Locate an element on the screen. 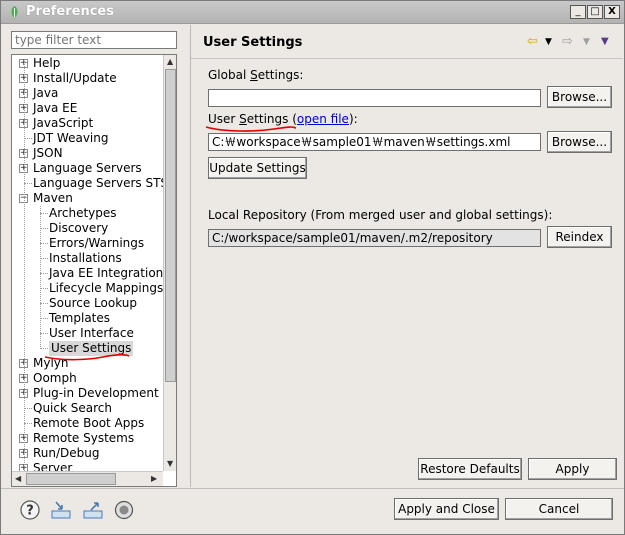 The image size is (625, 535). tree-item-label: JDT Weaving is located at coordinates (71, 138).